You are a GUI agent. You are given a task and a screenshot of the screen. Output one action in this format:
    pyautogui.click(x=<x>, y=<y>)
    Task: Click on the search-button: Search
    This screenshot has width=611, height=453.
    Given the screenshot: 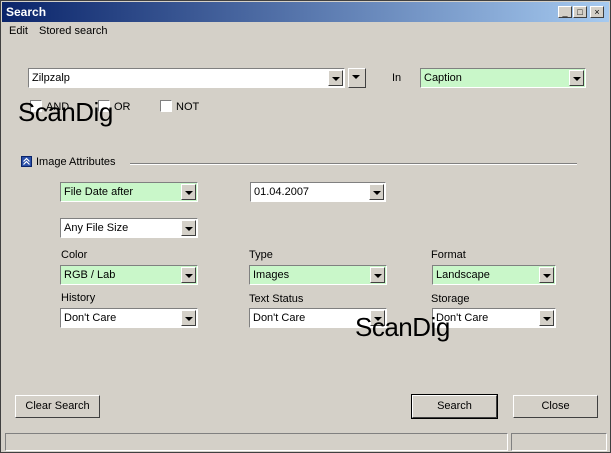 What is the action you would take?
    pyautogui.click(x=454, y=406)
    